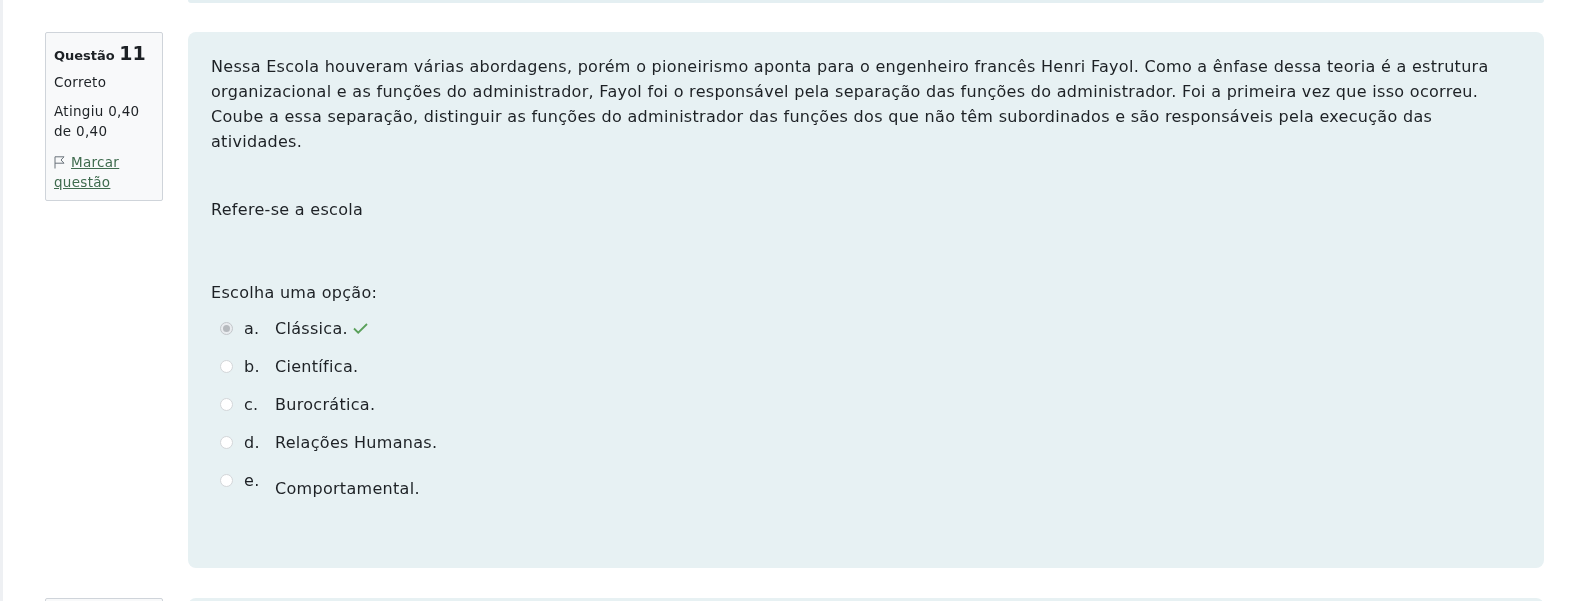 This screenshot has height=601, width=1586. I want to click on question-text: Nessa Escola houveram várias abordagens, porém o pioneirismo aponta para o engenheiro francês Henri Fayol. Como a ênfase dessa teoria é a estrutura organizacional e as funções do administrador, Fayol foi o responsável pela separação das funções do administrador. Foi a primeira vez que isso ocorreu. Coube a essa separação, distinguir as funções do administrador das funções dos que não têm subordinados e são responsáveis pela execução das atividades., so click(850, 104).